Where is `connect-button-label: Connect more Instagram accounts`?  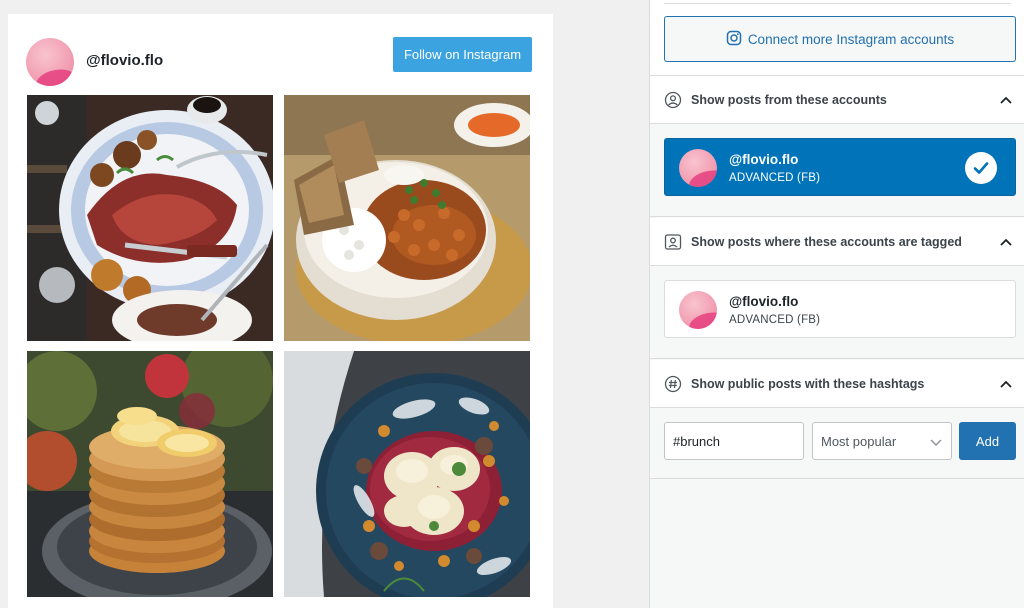 connect-button-label: Connect more Instagram accounts is located at coordinates (851, 39).